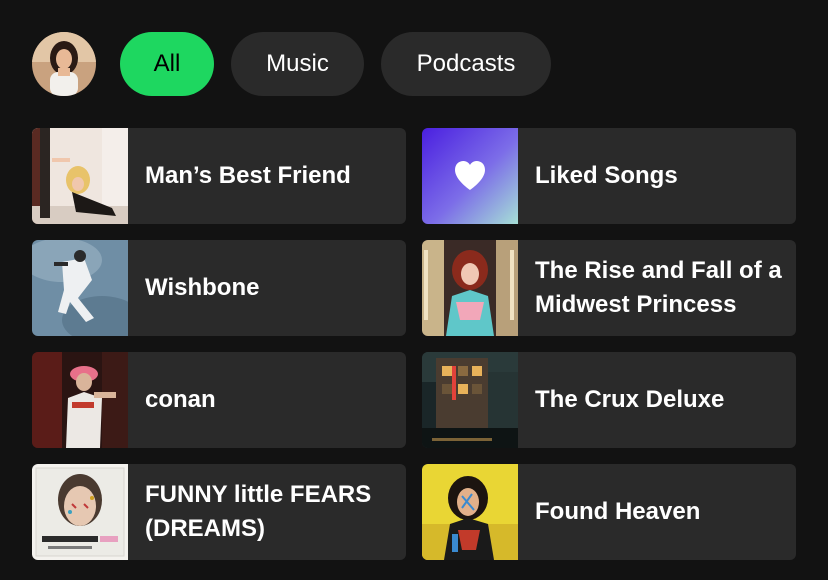 The width and height of the screenshot is (828, 580). I want to click on filter-chip-podcasts: Podcasts, so click(466, 64).